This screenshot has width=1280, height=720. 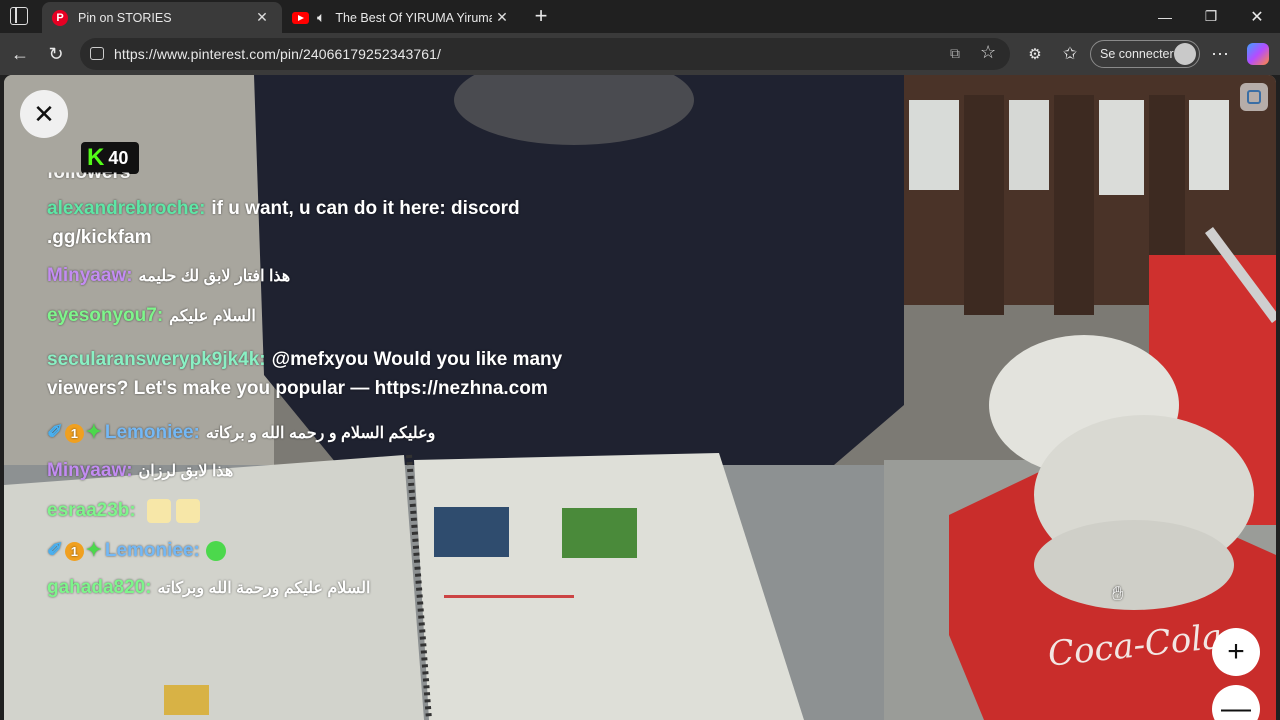 I want to click on copilot-icon, so click(x=1258, y=54).